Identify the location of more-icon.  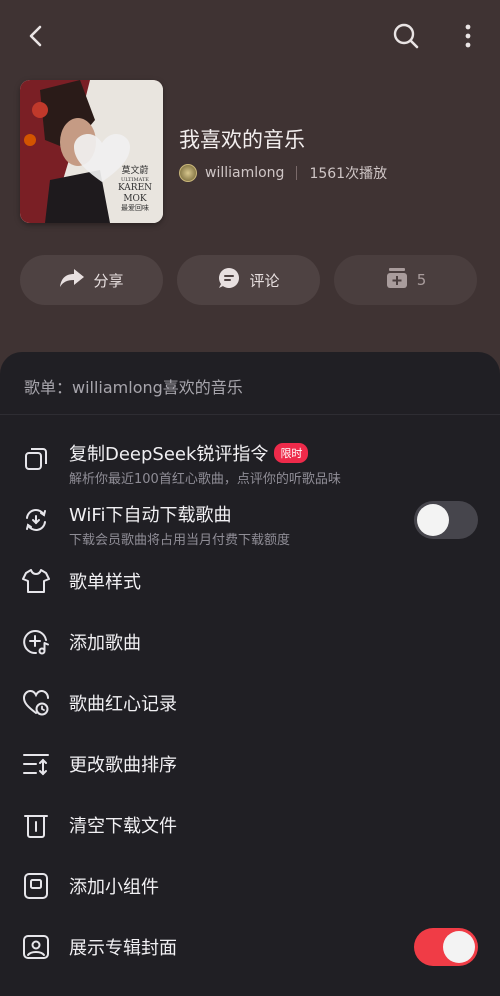
(468, 36).